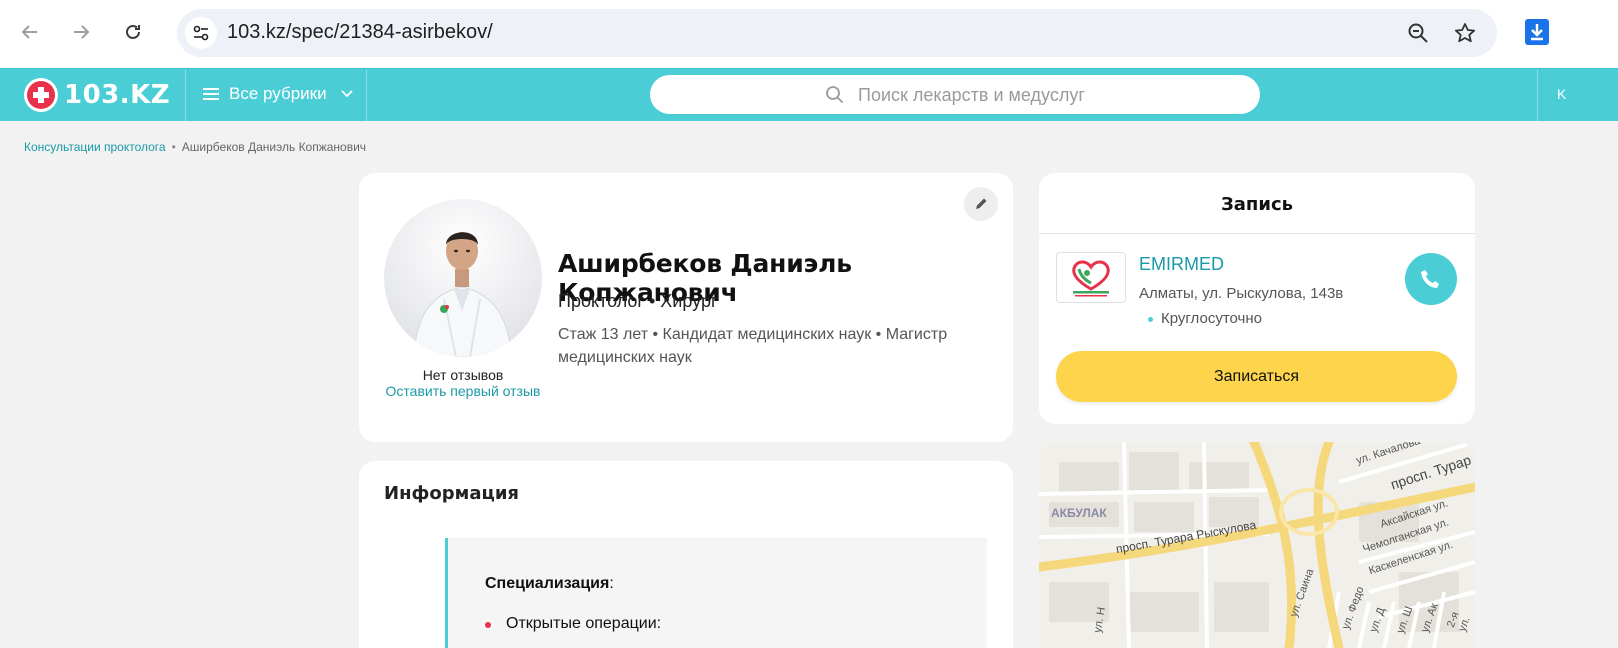 This screenshot has height=648, width=1618. Describe the element at coordinates (274, 147) in the screenshot. I see `breadcrumb-current: Аширбеков Даниэль Копжанович` at that location.